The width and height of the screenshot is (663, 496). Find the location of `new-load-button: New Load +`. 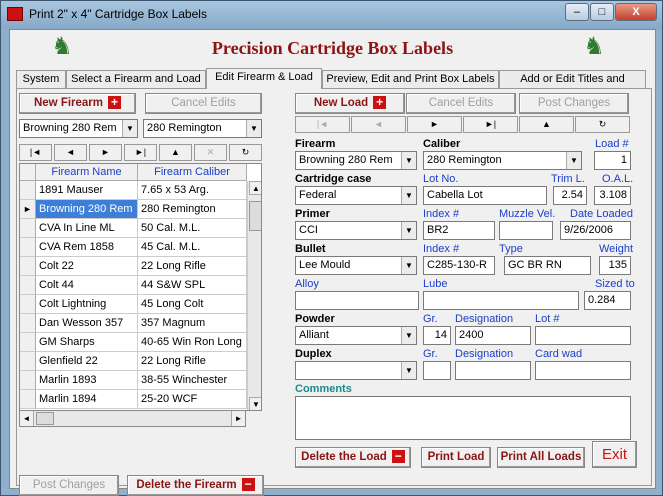

new-load-button: New Load + is located at coordinates (350, 103).